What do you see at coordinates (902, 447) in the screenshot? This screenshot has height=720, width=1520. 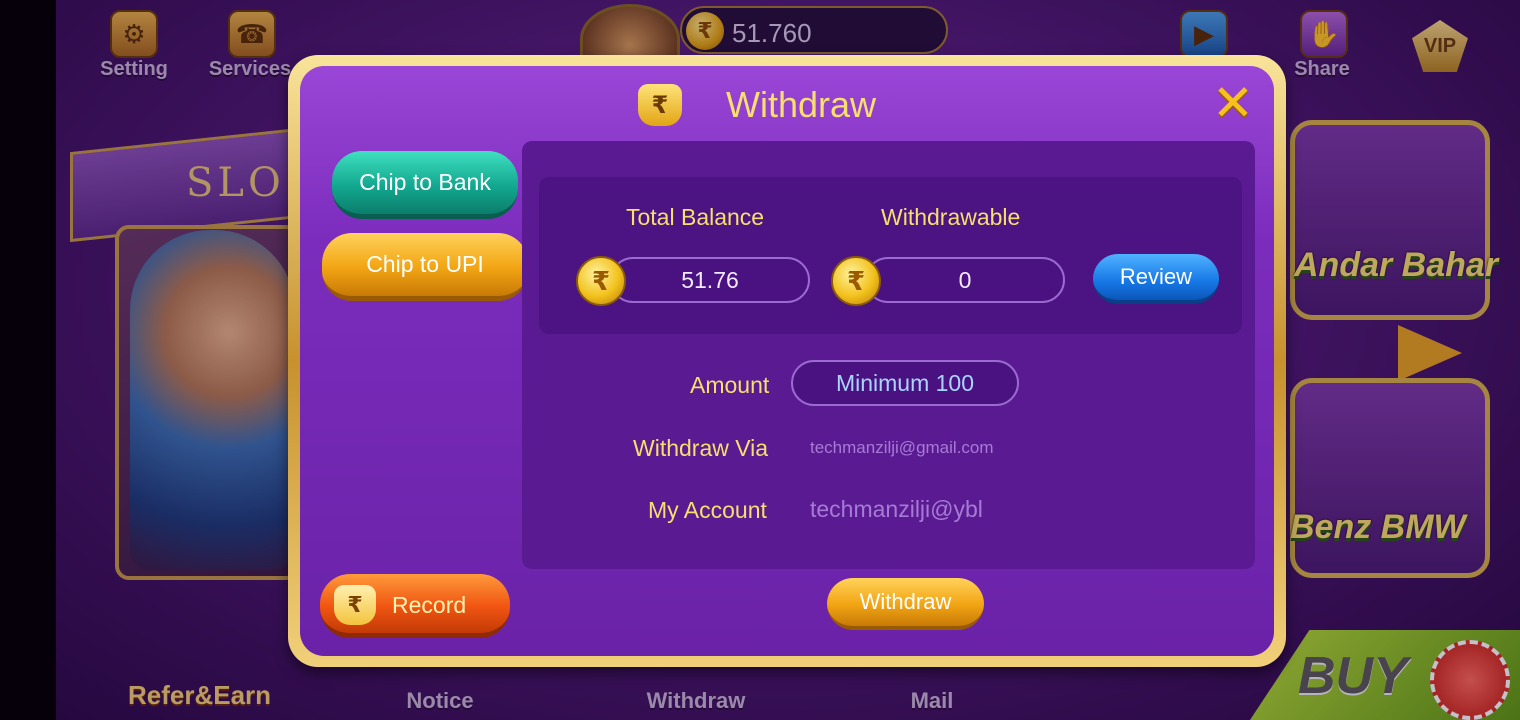 I see `withdraw-via-value: techmanzilji@gmail.com` at bounding box center [902, 447].